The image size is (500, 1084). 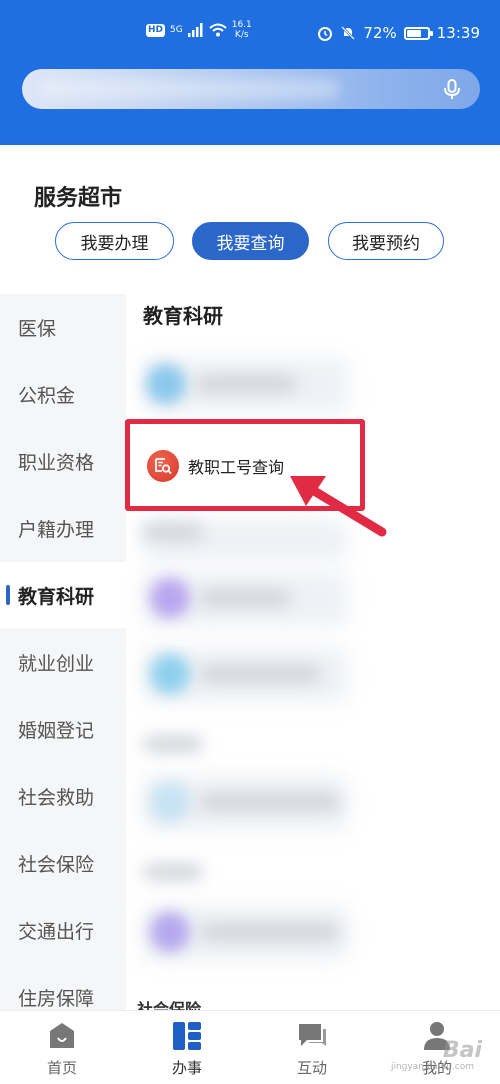 I want to click on segment-handle: 我要办理, so click(x=114, y=241).